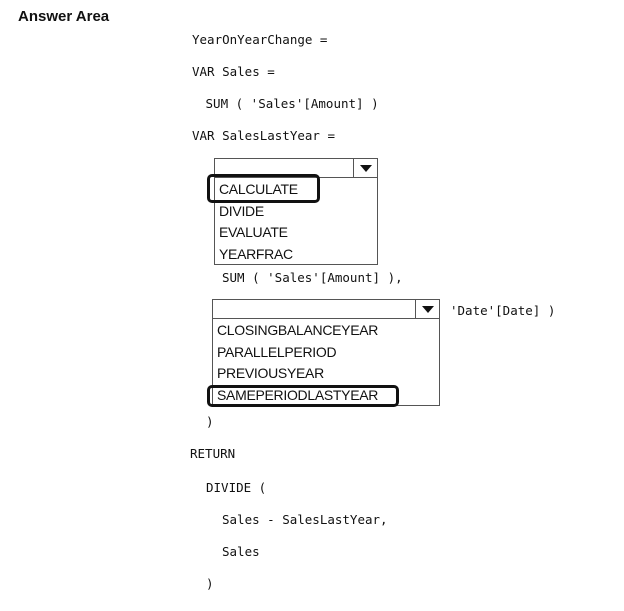  I want to click on code-line-var-saleslastyear: VAR SalesLastYear =, so click(263, 135).